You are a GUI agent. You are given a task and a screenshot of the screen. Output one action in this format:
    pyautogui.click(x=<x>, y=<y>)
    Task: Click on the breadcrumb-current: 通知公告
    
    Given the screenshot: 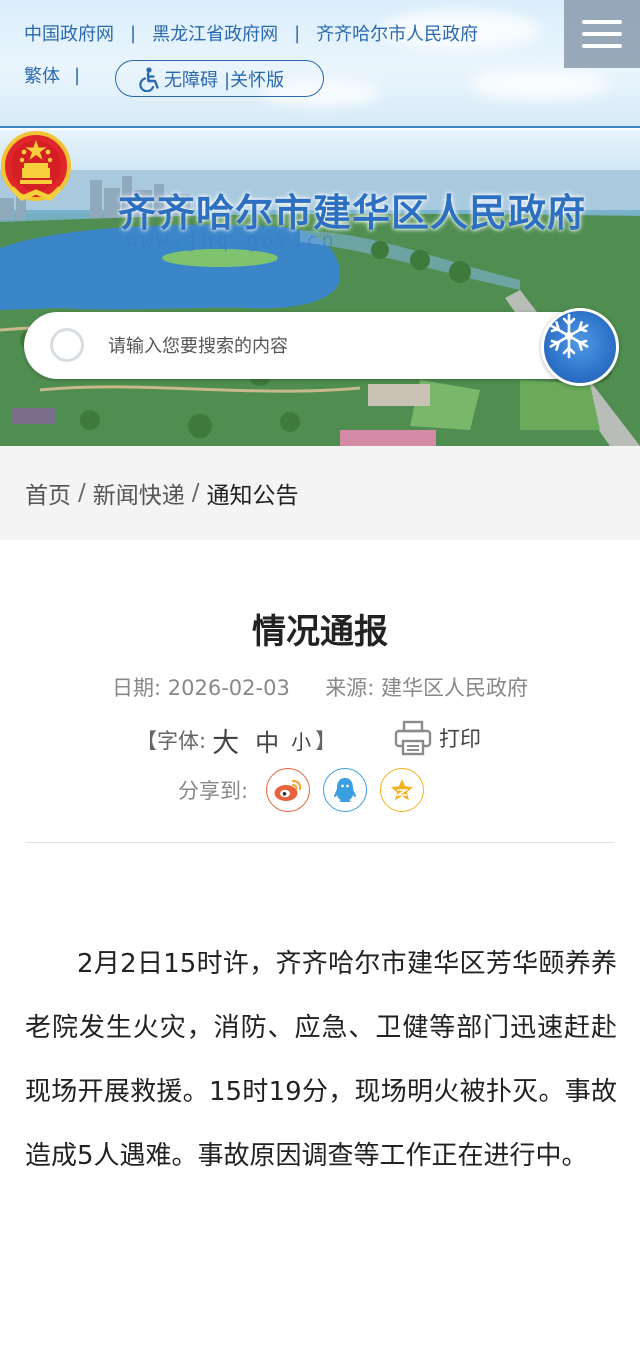 What is the action you would take?
    pyautogui.click(x=253, y=493)
    